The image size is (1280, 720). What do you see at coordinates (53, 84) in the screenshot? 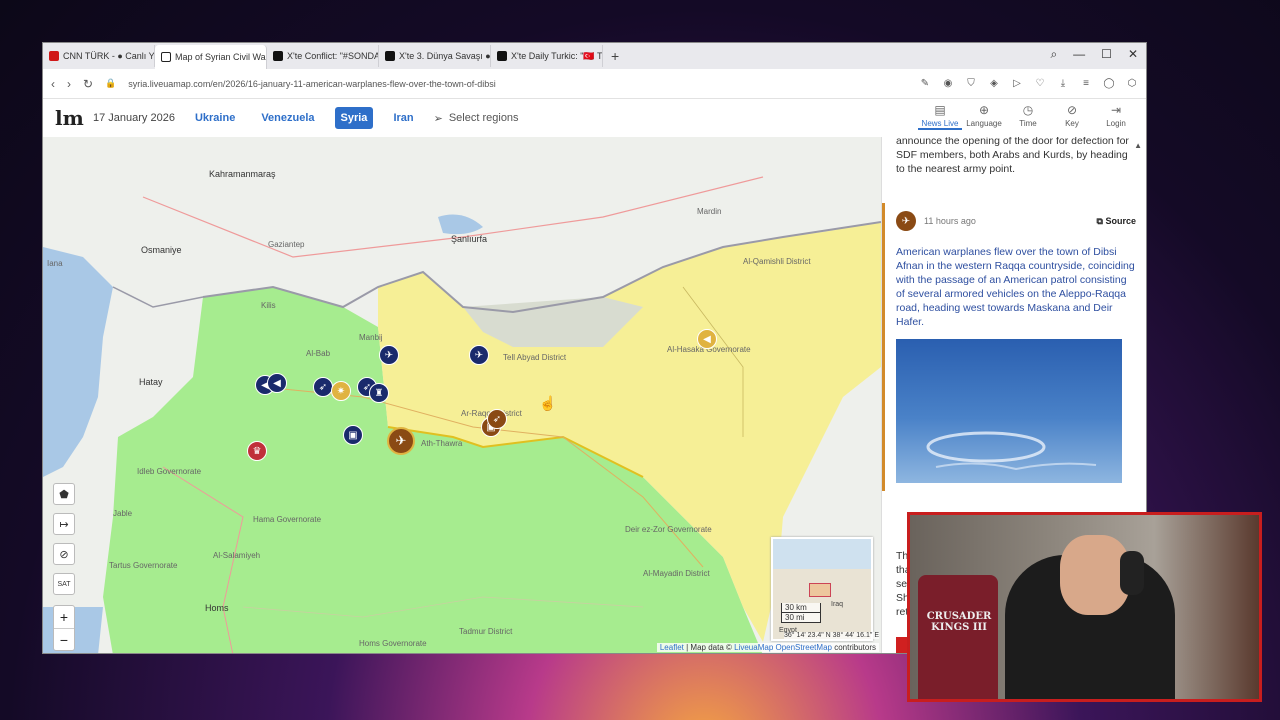
I see `back-icon: ‹` at bounding box center [53, 84].